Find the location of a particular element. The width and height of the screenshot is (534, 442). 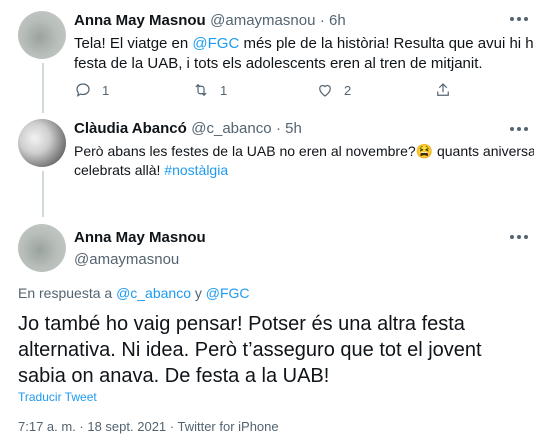

author-handle: @c_abanco is located at coordinates (231, 128).